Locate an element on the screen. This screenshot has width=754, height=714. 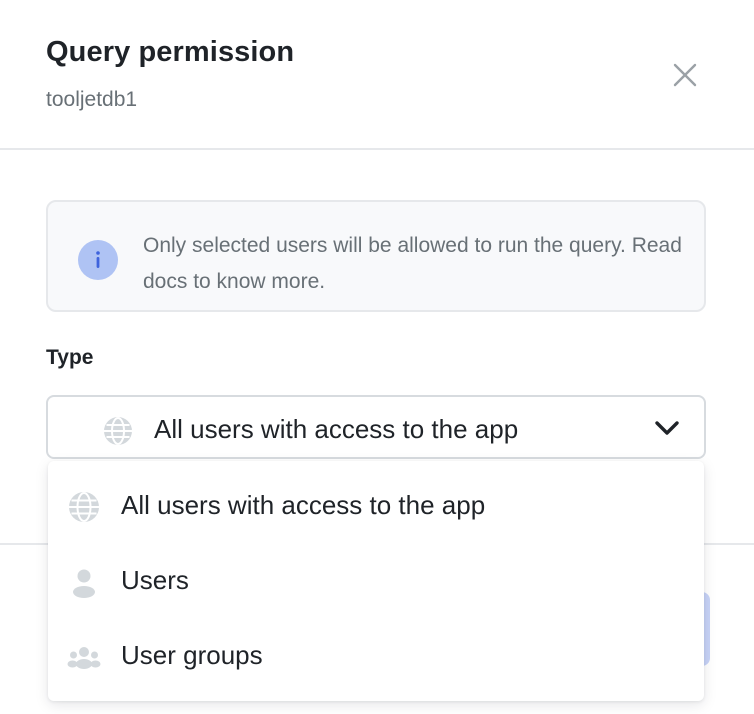
dropdown-option-user-groups: User groups is located at coordinates (376, 657).